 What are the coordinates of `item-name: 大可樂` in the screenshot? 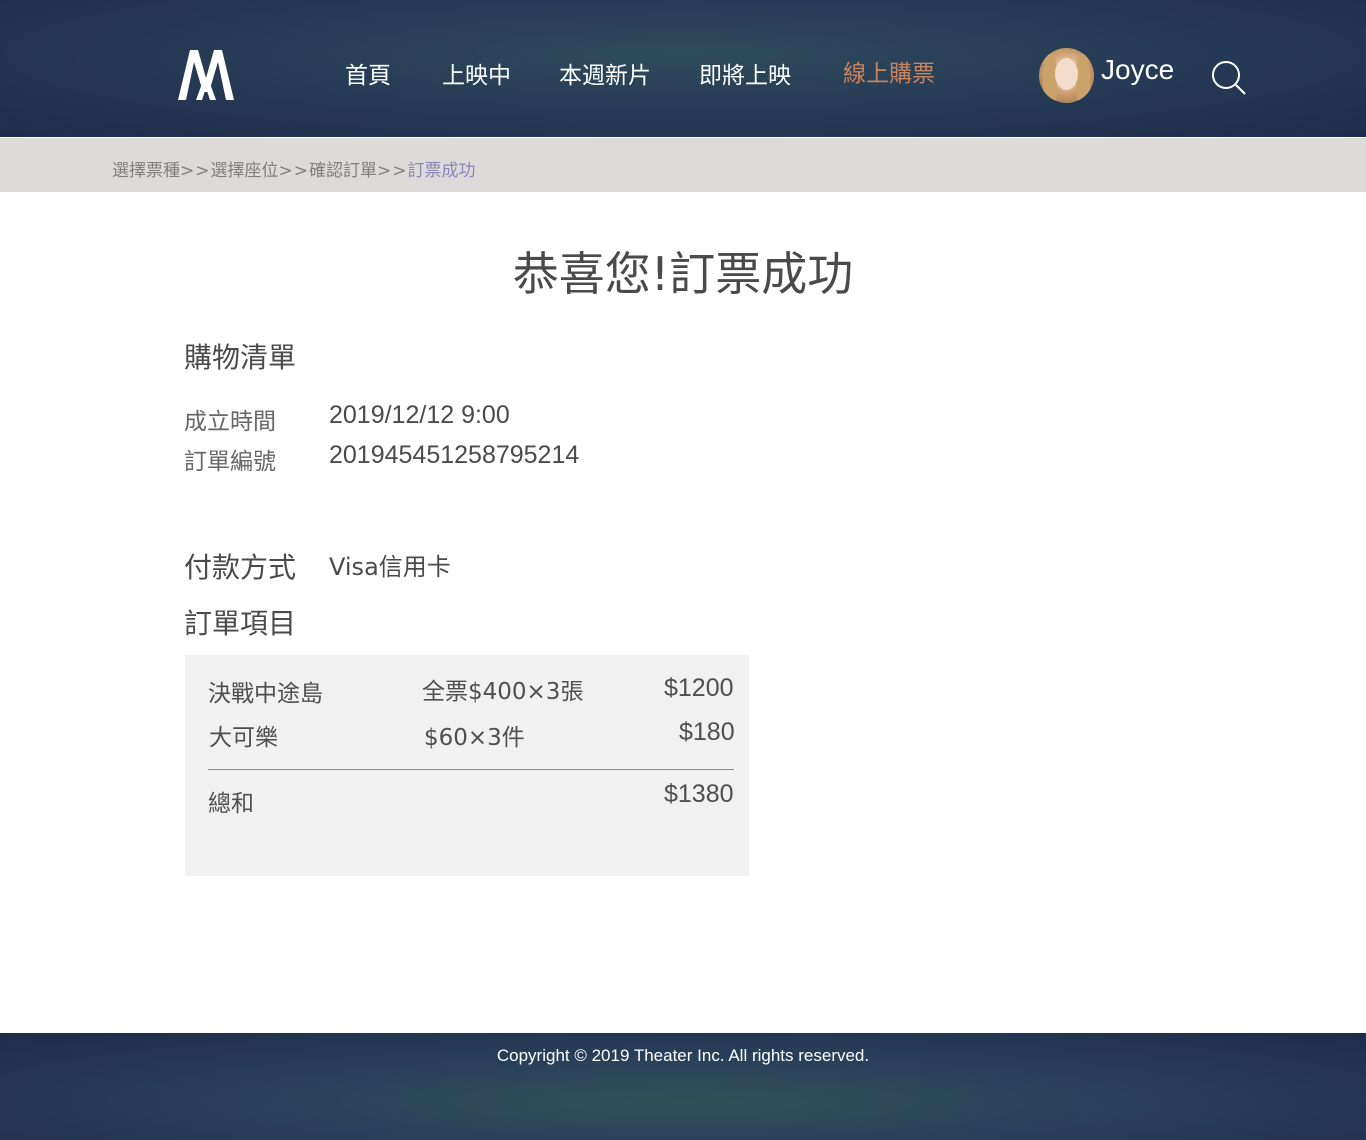 It's located at (243, 738).